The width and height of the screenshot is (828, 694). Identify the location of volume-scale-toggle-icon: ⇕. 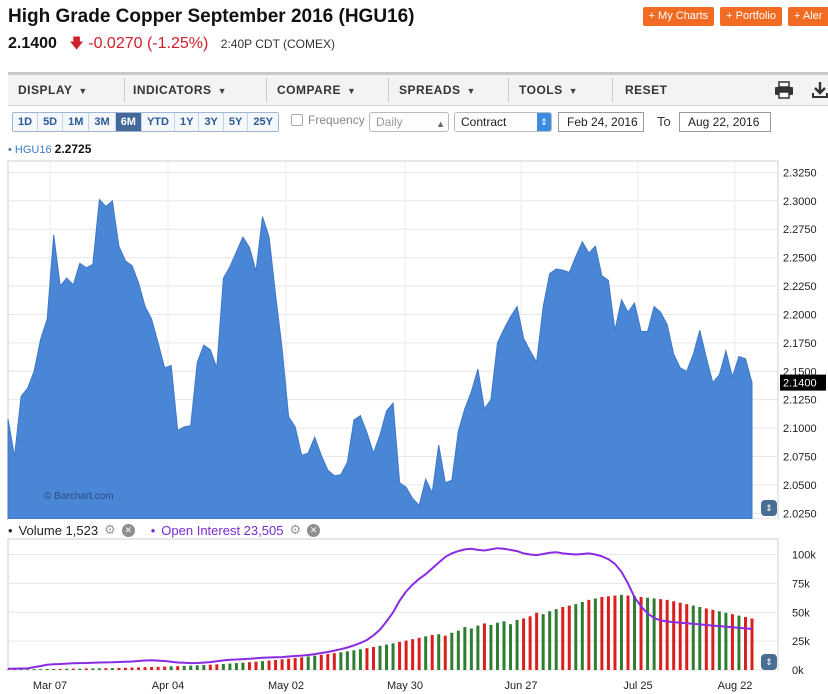
(769, 662).